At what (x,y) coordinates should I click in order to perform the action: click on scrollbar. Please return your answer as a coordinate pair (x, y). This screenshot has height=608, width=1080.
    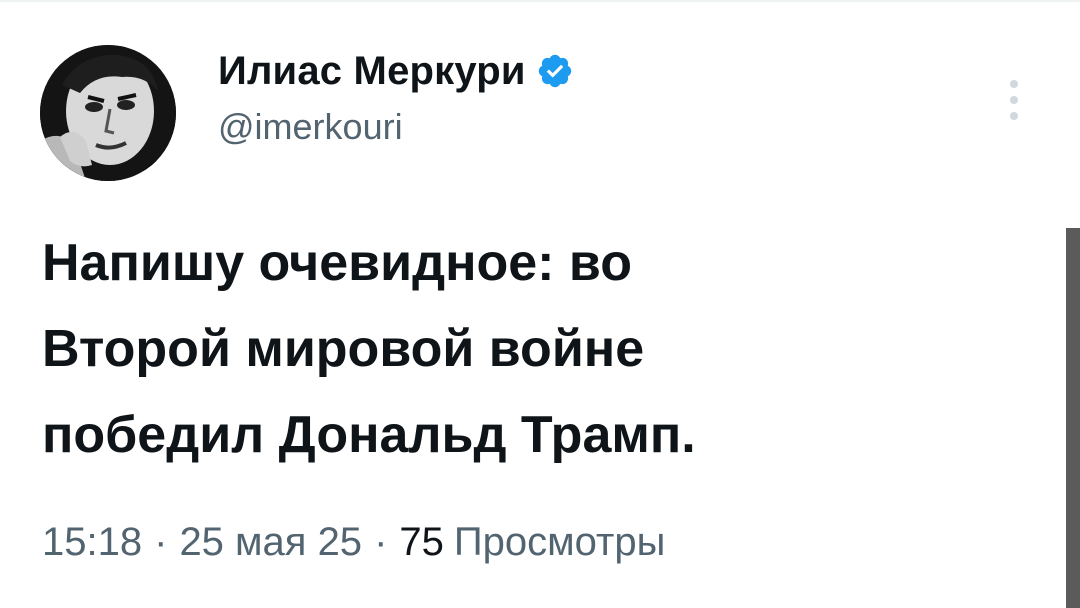
    Looking at the image, I should click on (1073, 418).